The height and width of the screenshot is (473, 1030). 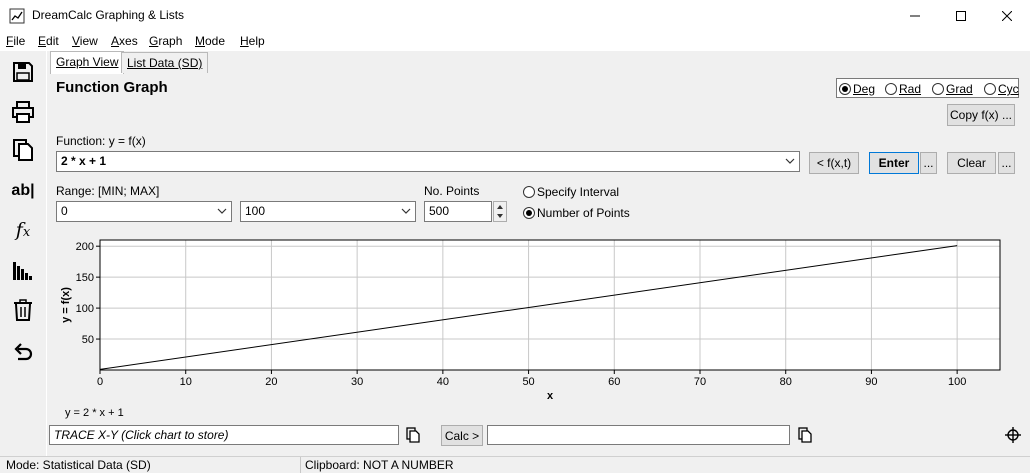 What do you see at coordinates (300, 465) in the screenshot?
I see `status-divider` at bounding box center [300, 465].